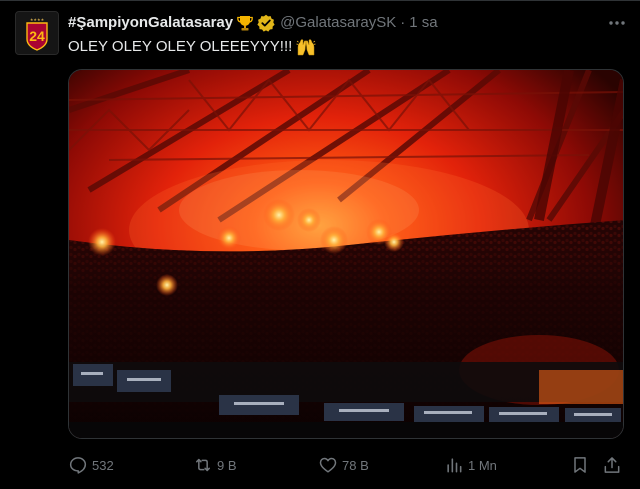  I want to click on avatar: ★★★★ 24, so click(37, 33).